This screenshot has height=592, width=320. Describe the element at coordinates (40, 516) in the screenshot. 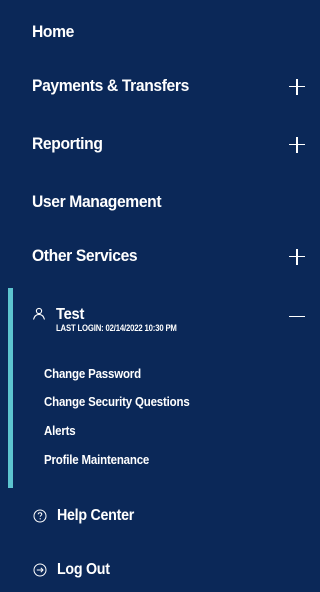

I see `question-circle-icon` at that location.